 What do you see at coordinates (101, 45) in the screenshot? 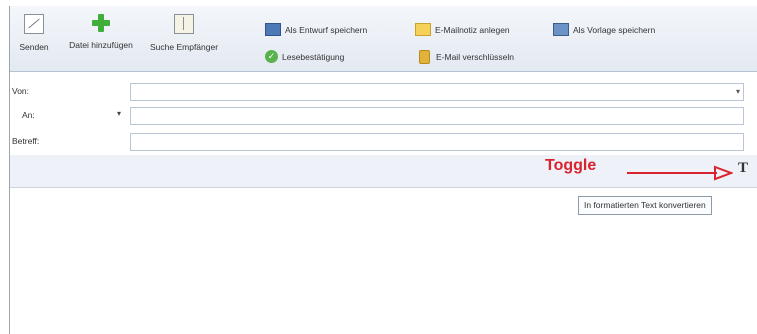
I see `attach-file-label: Datei hinzufügen` at bounding box center [101, 45].